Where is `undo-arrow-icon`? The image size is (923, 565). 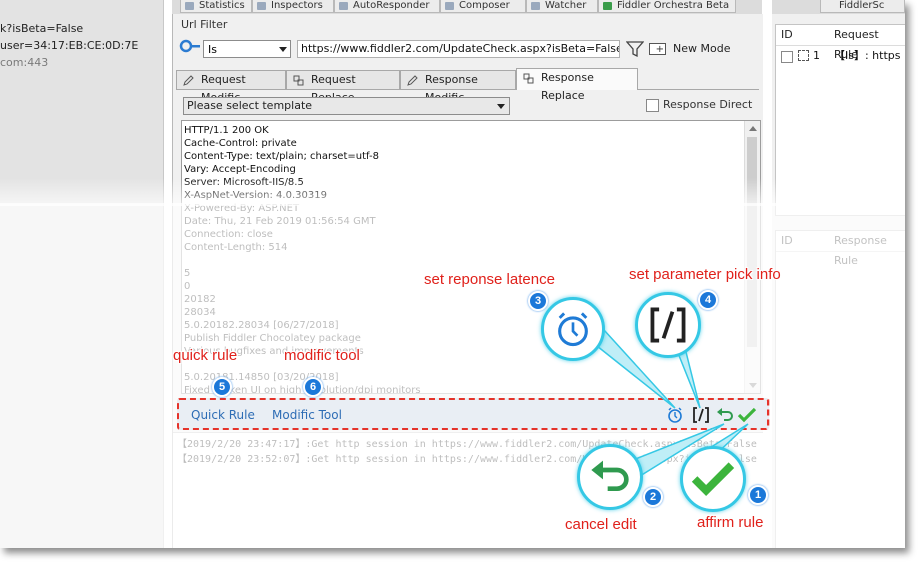 undo-arrow-icon is located at coordinates (610, 475).